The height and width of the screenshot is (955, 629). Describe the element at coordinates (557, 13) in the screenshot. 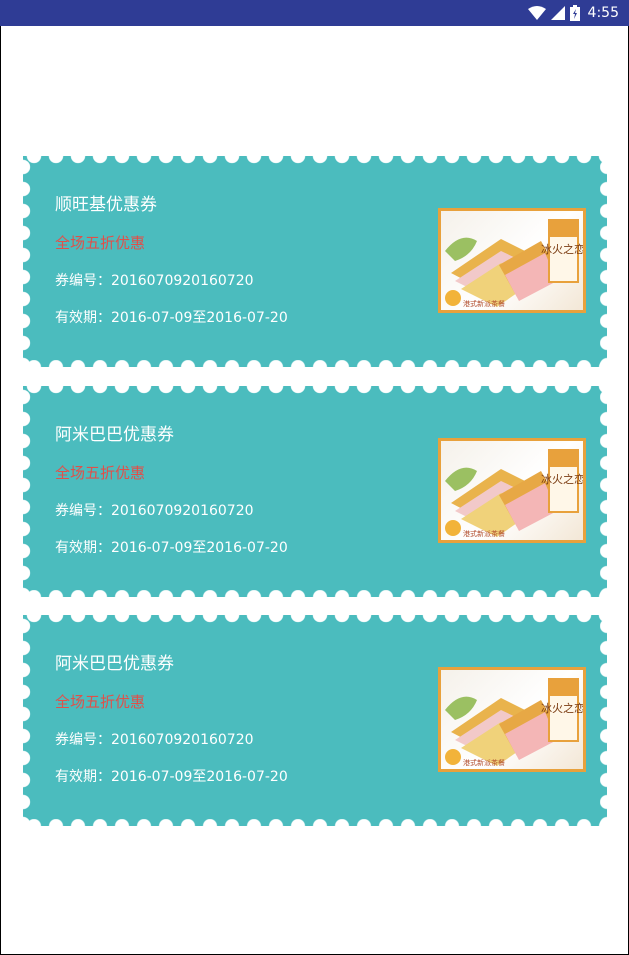

I see `signal-icon` at that location.